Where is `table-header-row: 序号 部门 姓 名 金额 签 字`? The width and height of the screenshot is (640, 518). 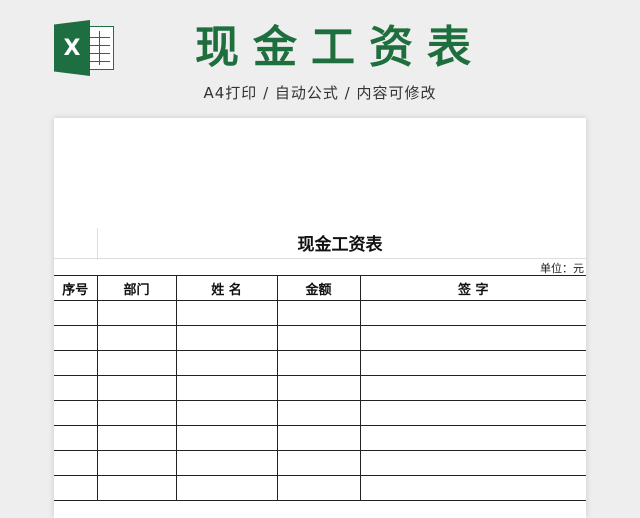 table-header-row: 序号 部门 姓 名 金额 签 字 is located at coordinates (320, 288).